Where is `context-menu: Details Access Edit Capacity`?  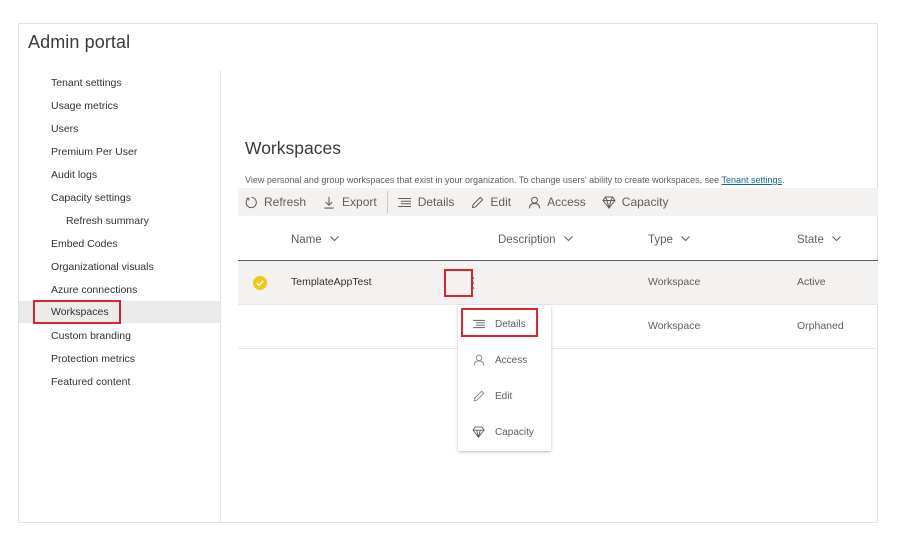 context-menu: Details Access Edit Capacity is located at coordinates (504, 378).